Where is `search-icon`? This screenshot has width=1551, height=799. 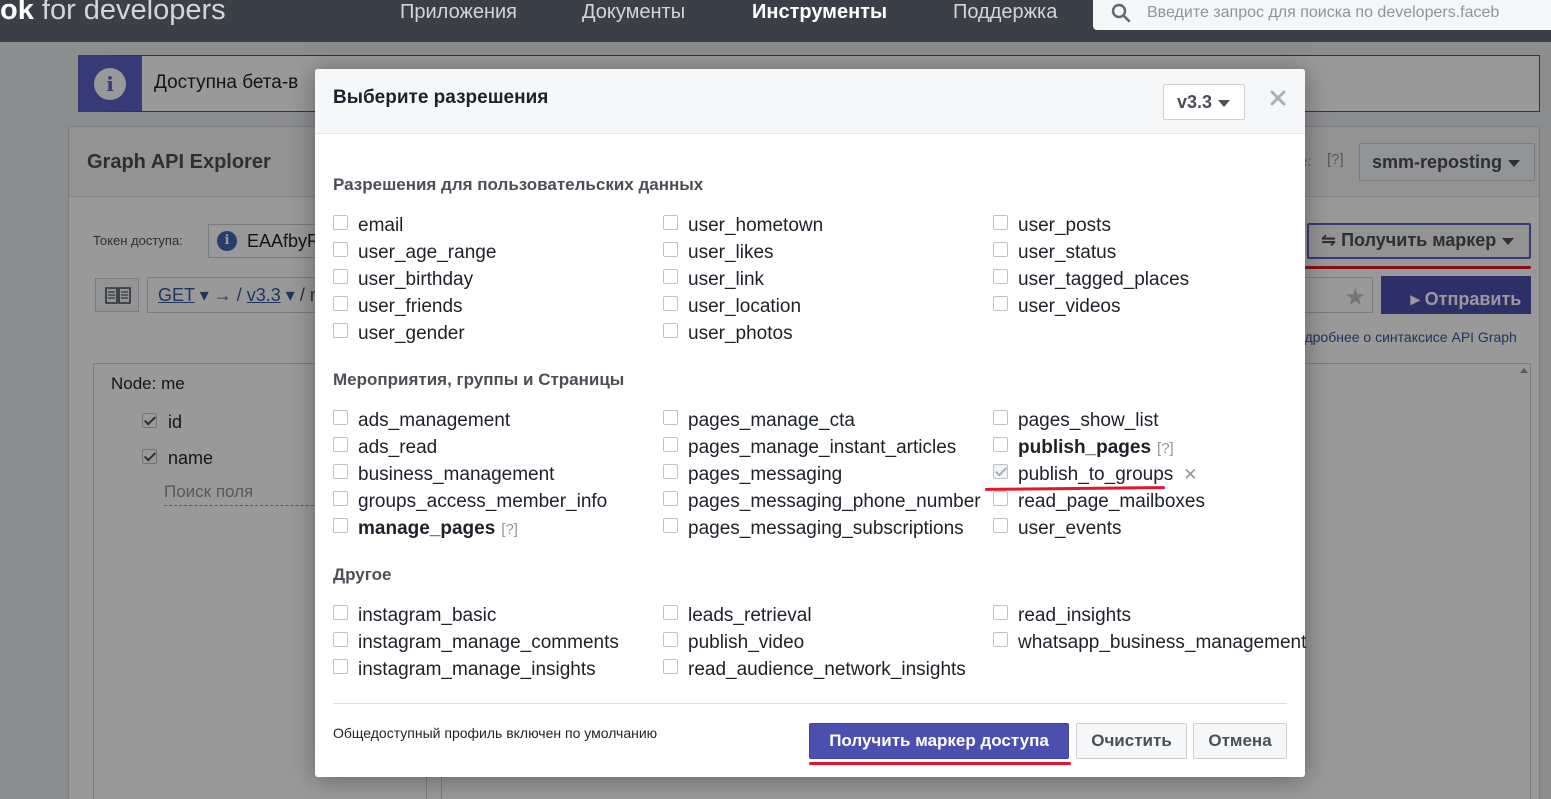
search-icon is located at coordinates (1121, 13).